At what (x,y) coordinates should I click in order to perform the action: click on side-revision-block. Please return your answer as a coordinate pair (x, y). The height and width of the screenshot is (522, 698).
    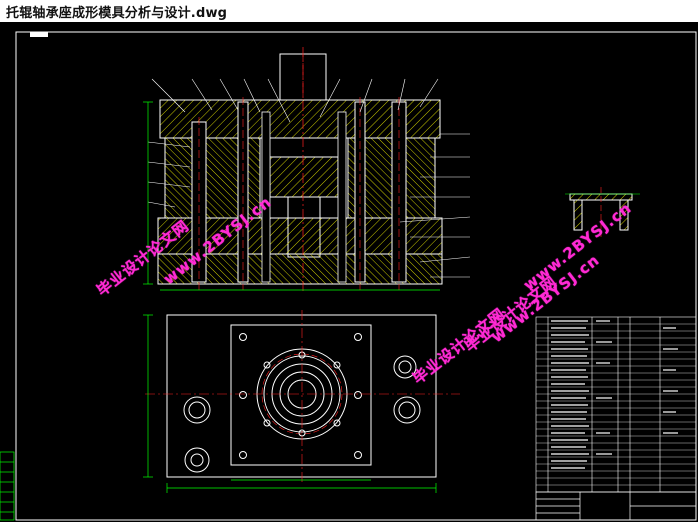
    Looking at the image, I should click on (7, 486).